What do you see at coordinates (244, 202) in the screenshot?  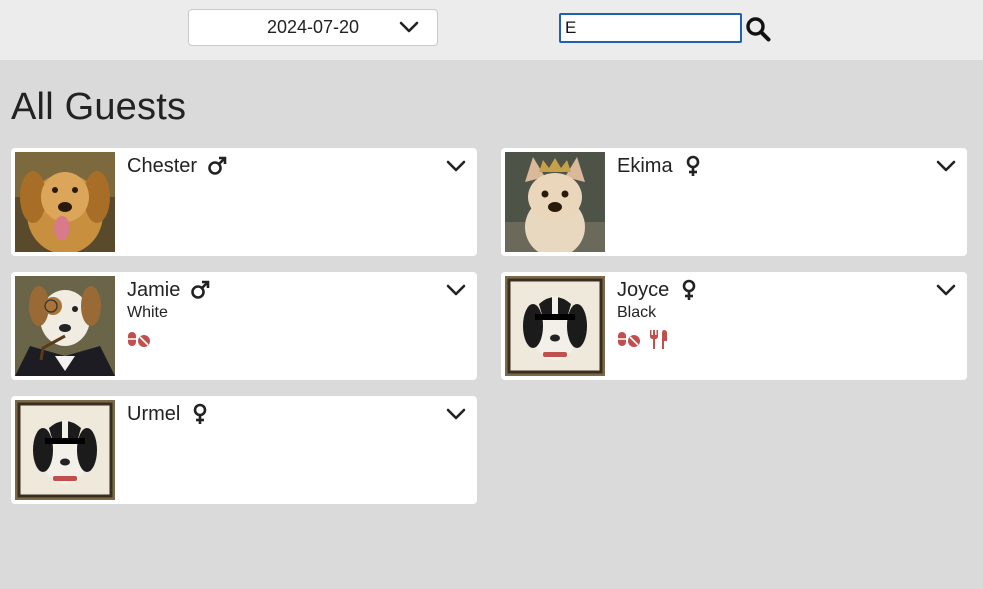 I see `guest-card: Chester` at bounding box center [244, 202].